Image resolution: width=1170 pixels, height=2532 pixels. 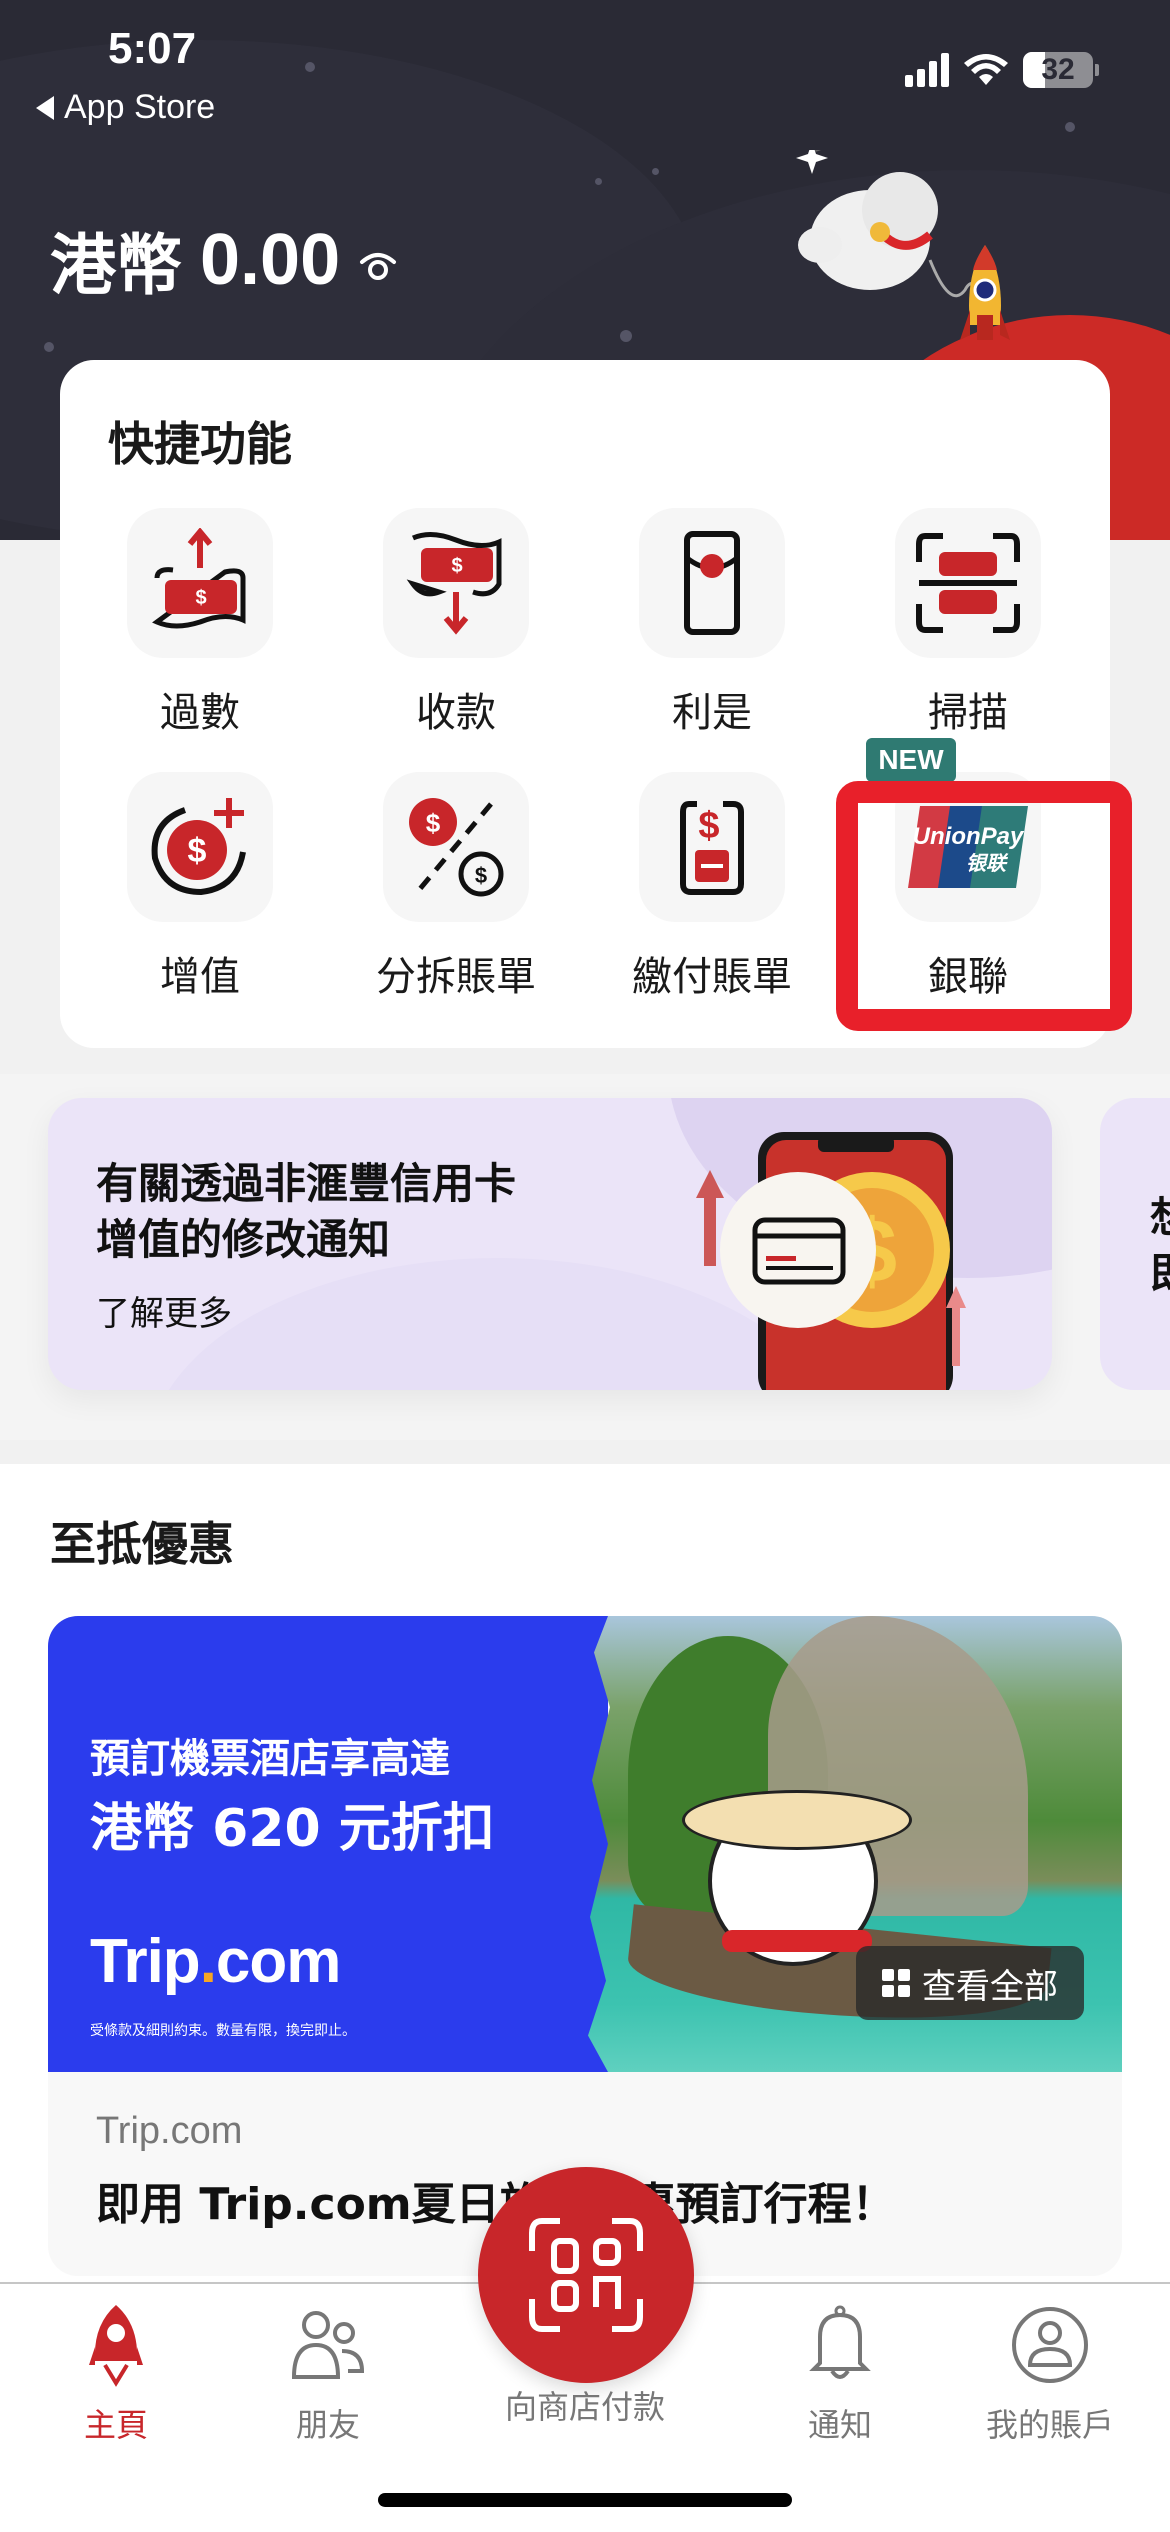 What do you see at coordinates (1049, 2425) in the screenshot?
I see `tab-label: 我的賬戶` at bounding box center [1049, 2425].